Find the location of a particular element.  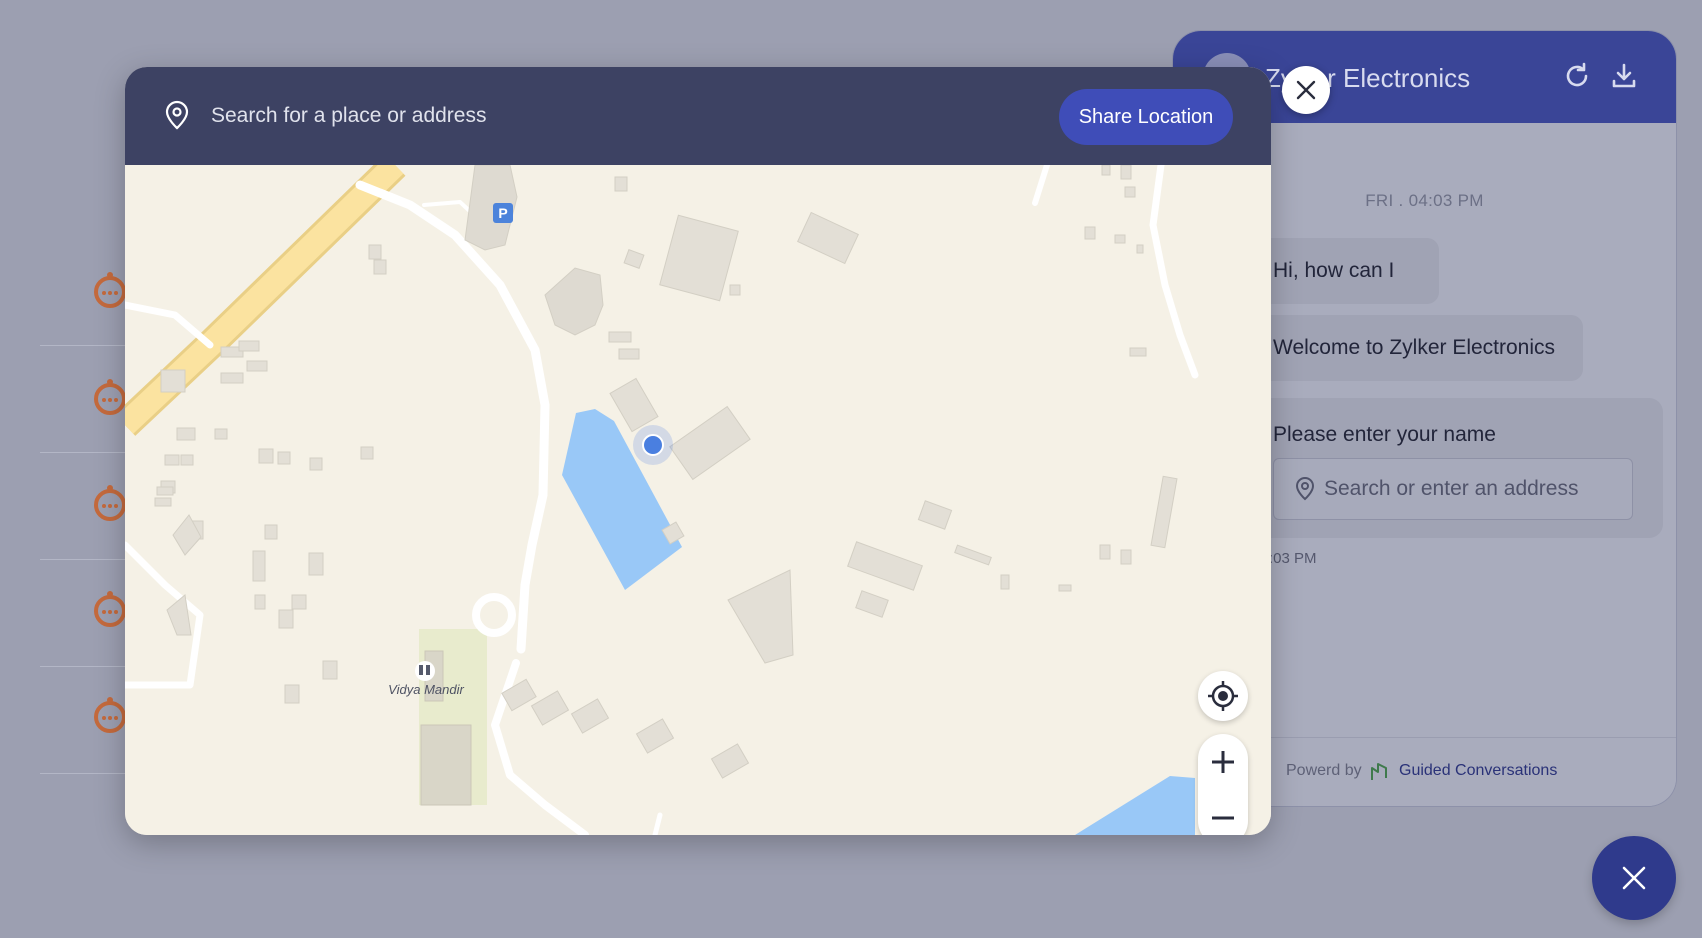

zoom-controls is located at coordinates (1223, 784).